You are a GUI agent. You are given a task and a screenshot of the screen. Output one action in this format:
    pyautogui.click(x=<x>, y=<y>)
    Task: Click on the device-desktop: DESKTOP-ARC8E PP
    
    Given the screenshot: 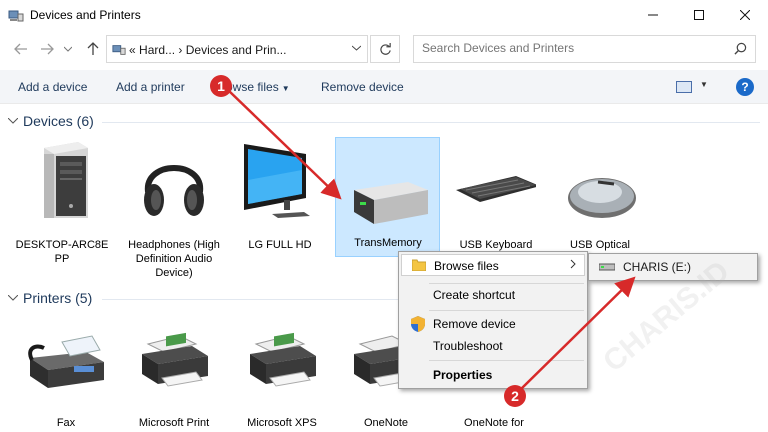 What is the action you would take?
    pyautogui.click(x=62, y=204)
    